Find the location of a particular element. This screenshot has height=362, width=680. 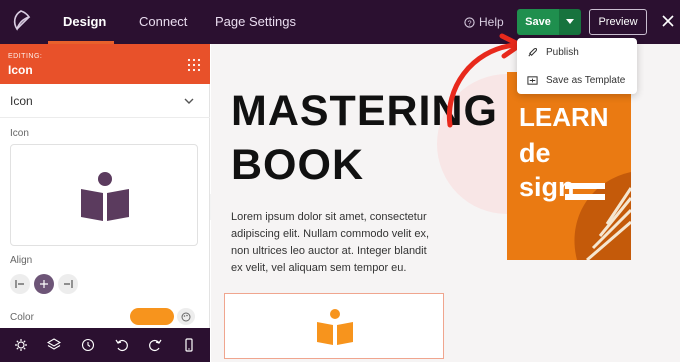

color-picker-button is located at coordinates (186, 316).